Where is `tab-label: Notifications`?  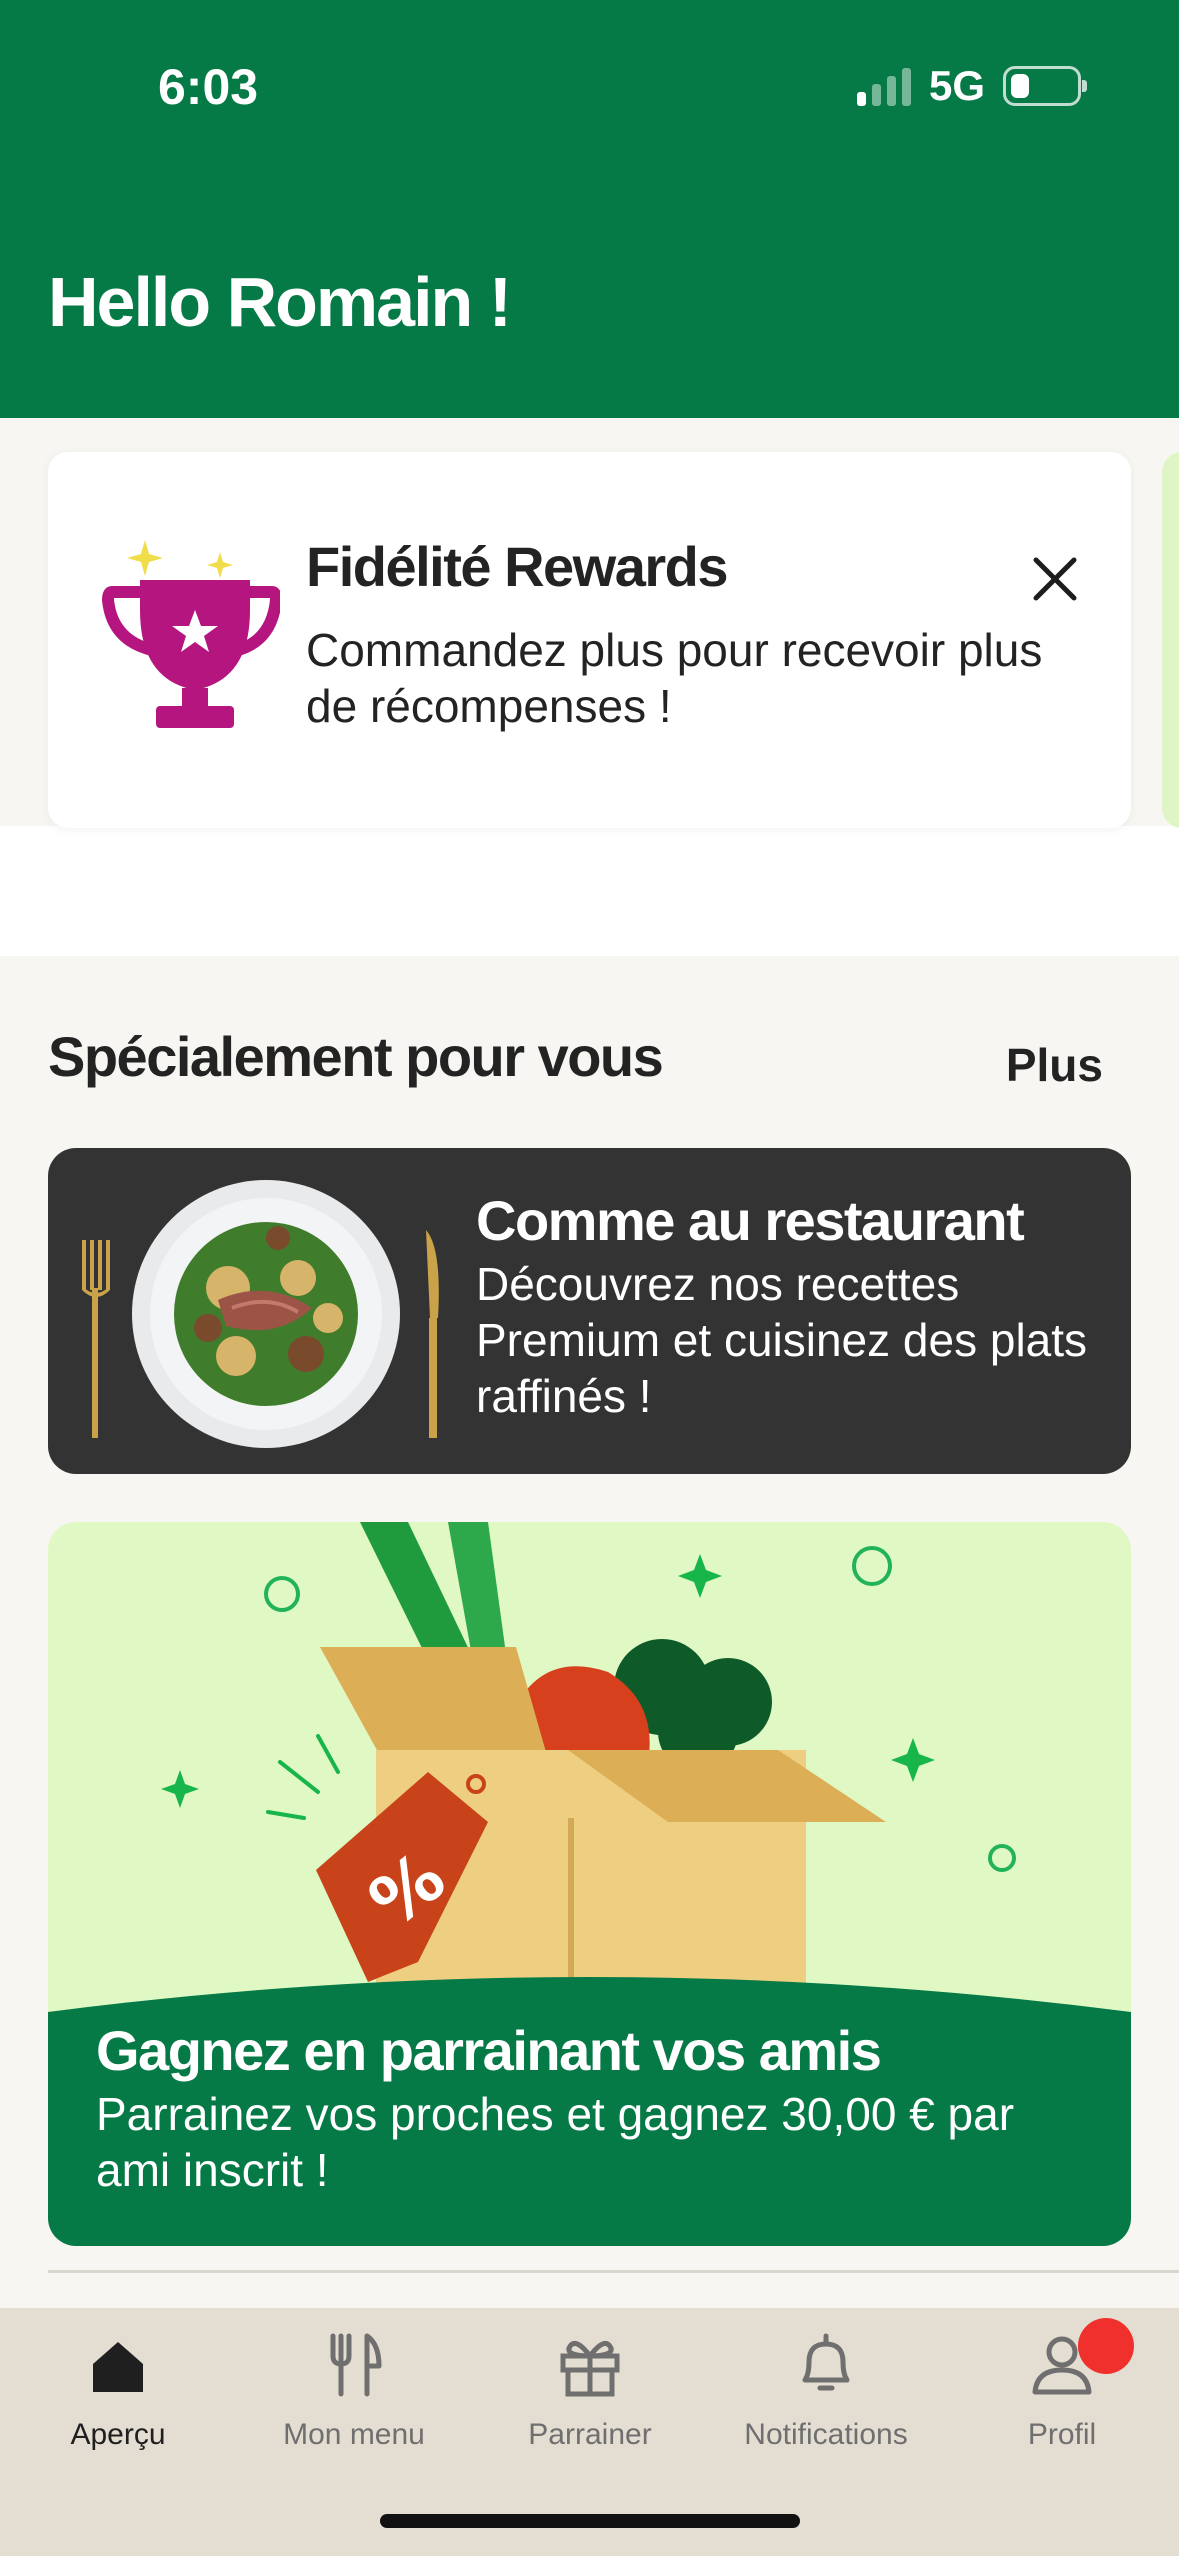 tab-label: Notifications is located at coordinates (826, 2434).